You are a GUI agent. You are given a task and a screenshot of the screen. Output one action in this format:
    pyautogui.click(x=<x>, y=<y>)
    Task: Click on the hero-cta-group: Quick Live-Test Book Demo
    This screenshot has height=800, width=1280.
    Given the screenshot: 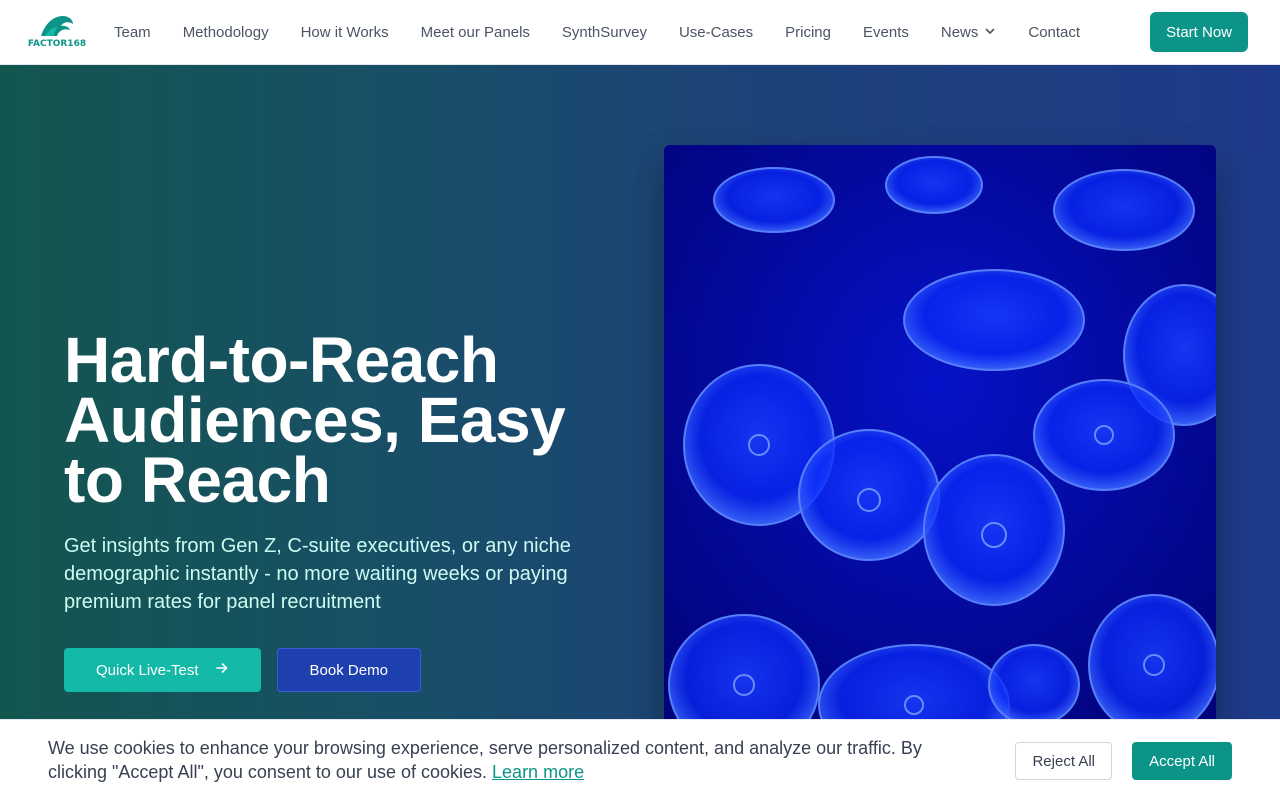 What is the action you would take?
    pyautogui.click(x=344, y=670)
    